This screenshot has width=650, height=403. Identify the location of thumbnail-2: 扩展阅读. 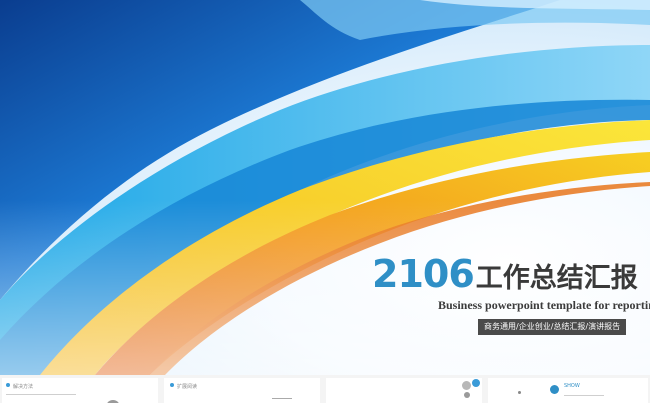
(242, 390).